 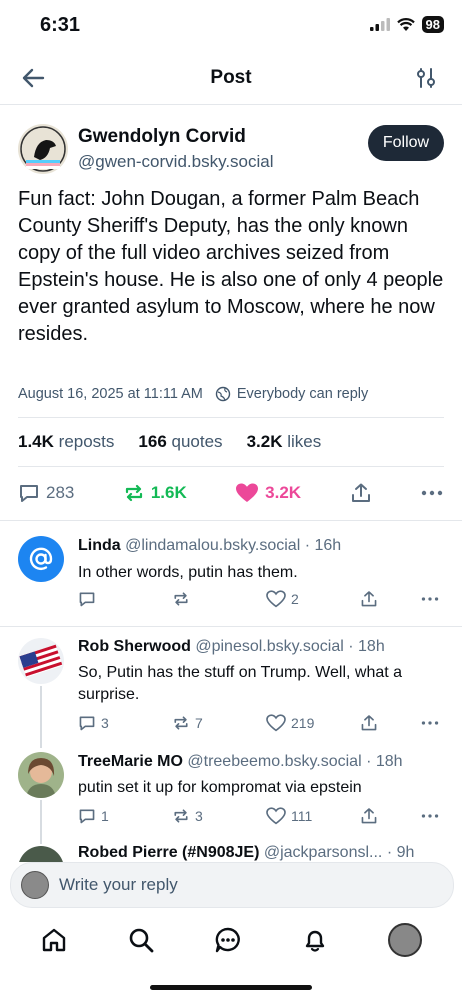 I want to click on status-time: 6:31, so click(x=60, y=25).